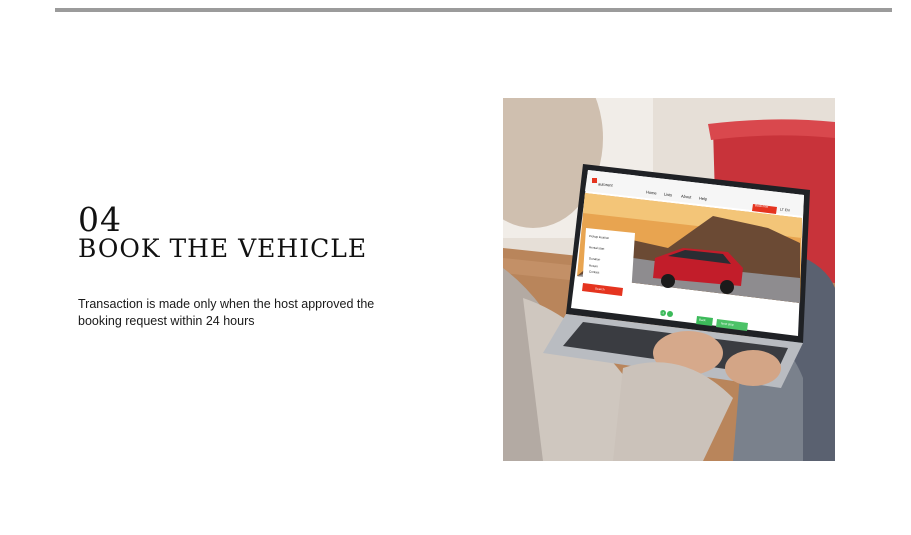  I want to click on screen-form-field-4: Return, so click(593, 266).